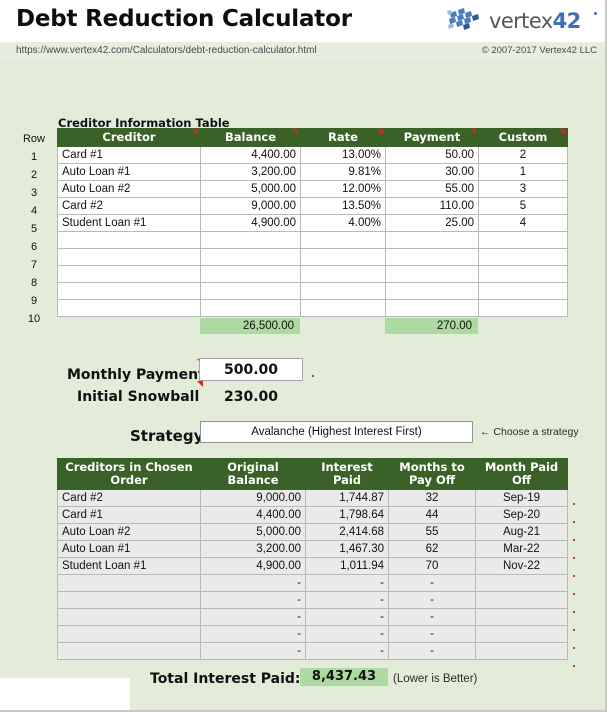  Describe the element at coordinates (521, 474) in the screenshot. I see `column-header-month-paid-off: Month Paid Off` at that location.